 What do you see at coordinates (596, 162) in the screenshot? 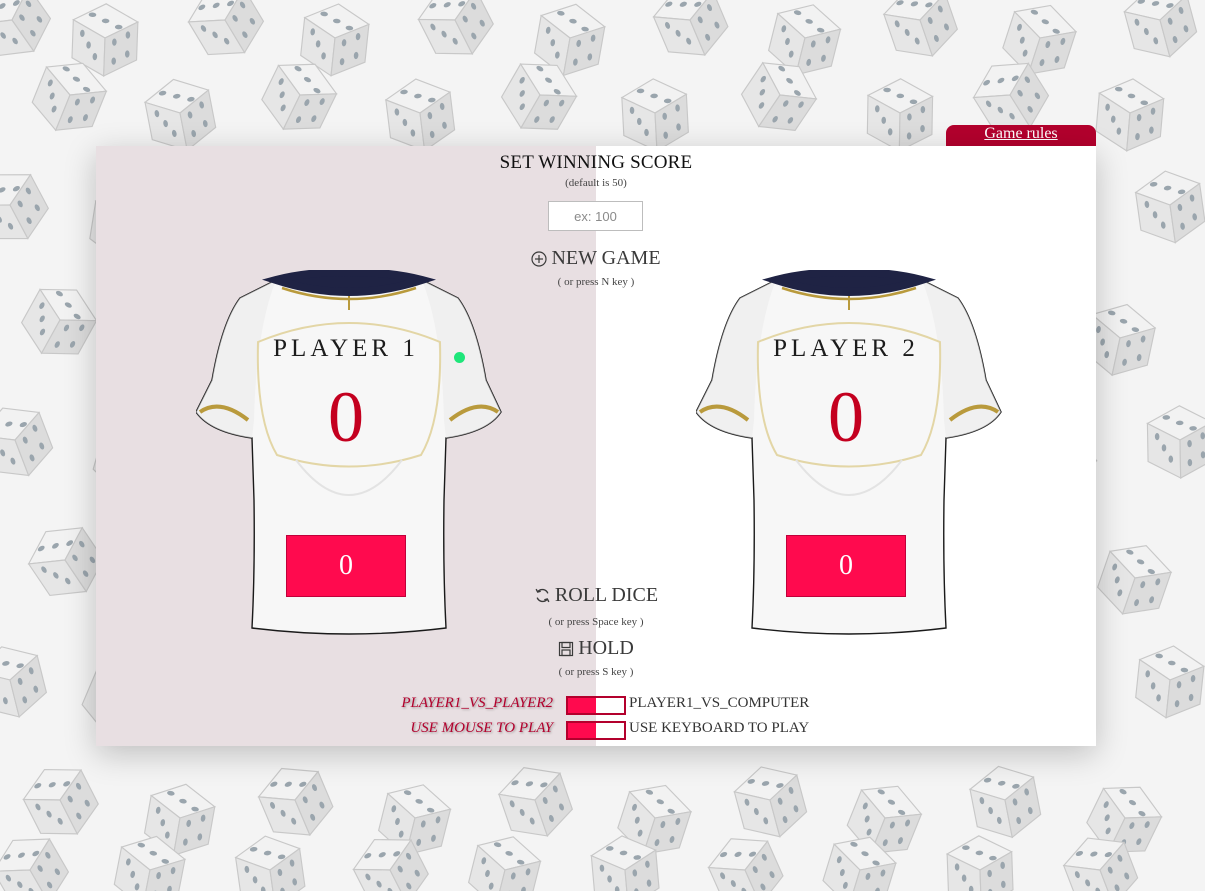
I see `winning-score-title: SET WINNING SCORE` at bounding box center [596, 162].